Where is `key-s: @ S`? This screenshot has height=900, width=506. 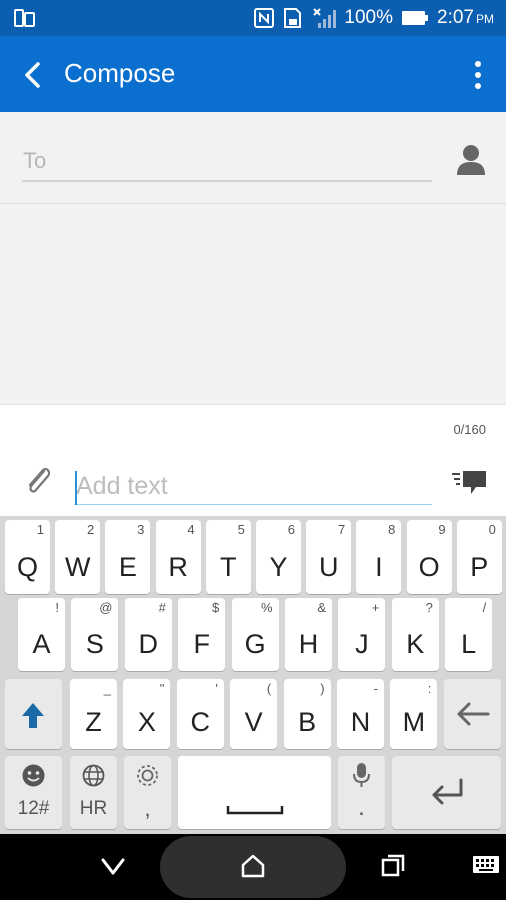
key-s: @ S is located at coordinates (95, 634).